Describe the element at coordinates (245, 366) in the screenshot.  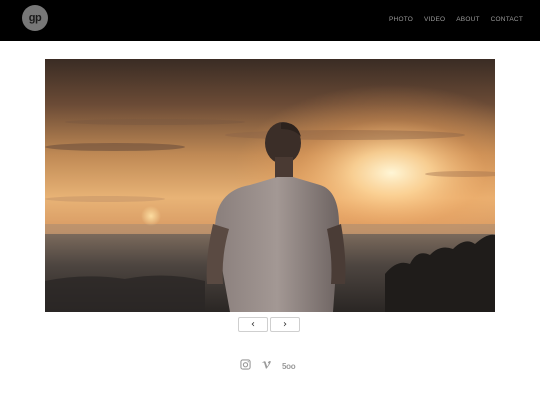
I see `instagram-icon` at that location.